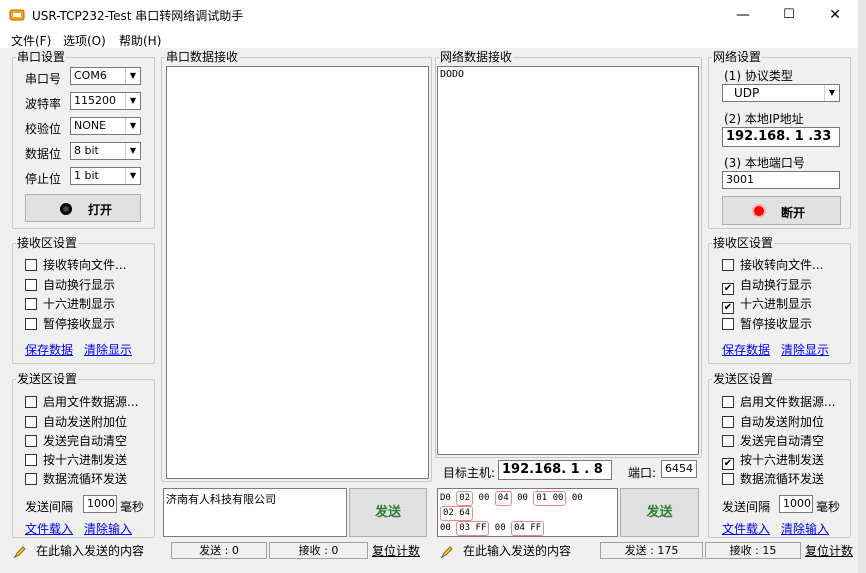 The image size is (866, 573). Describe the element at coordinates (83, 208) in the screenshot. I see `open-port-button: 打开` at that location.